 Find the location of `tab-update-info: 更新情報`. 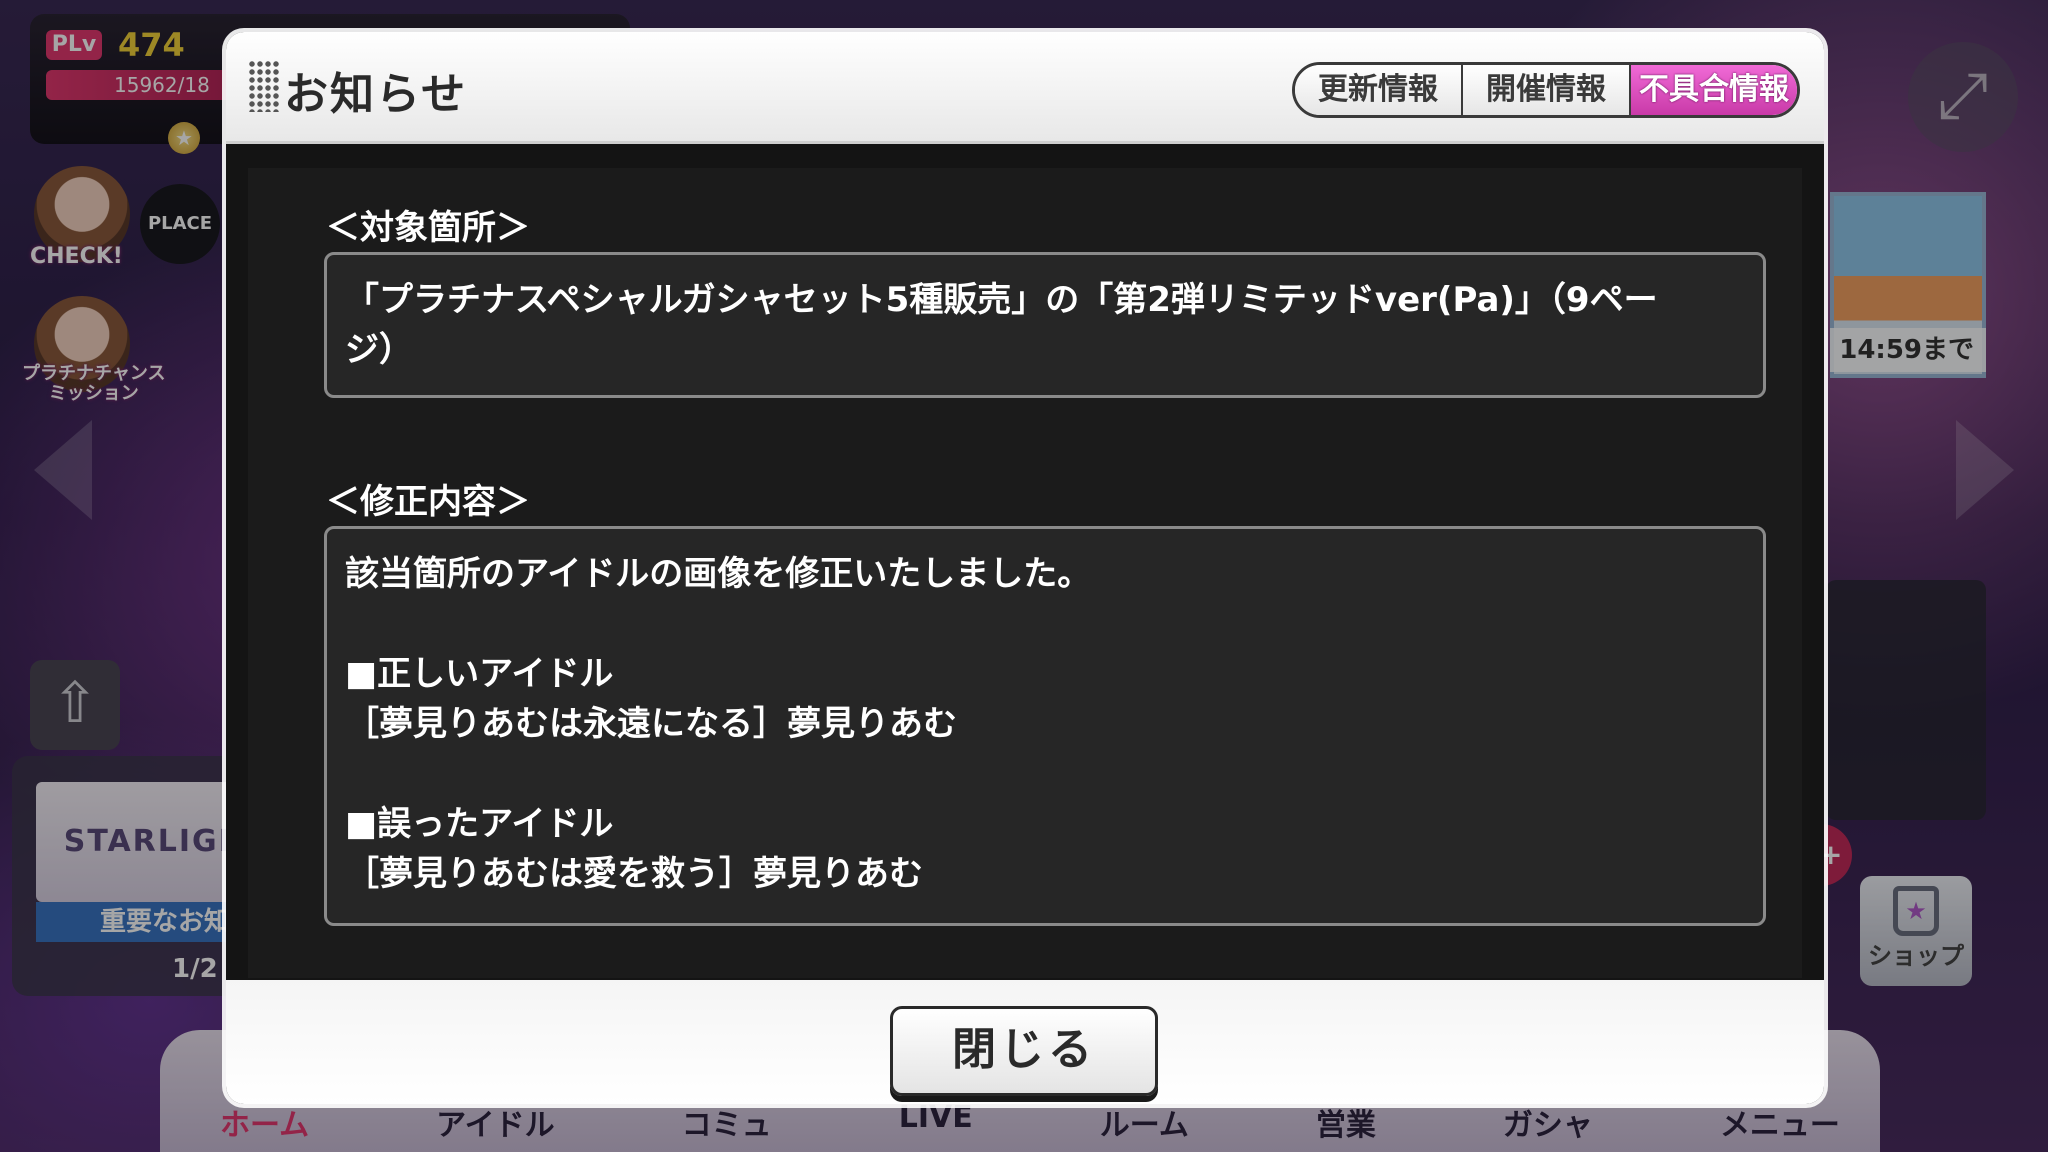

tab-update-info: 更新情報 is located at coordinates (1379, 90).